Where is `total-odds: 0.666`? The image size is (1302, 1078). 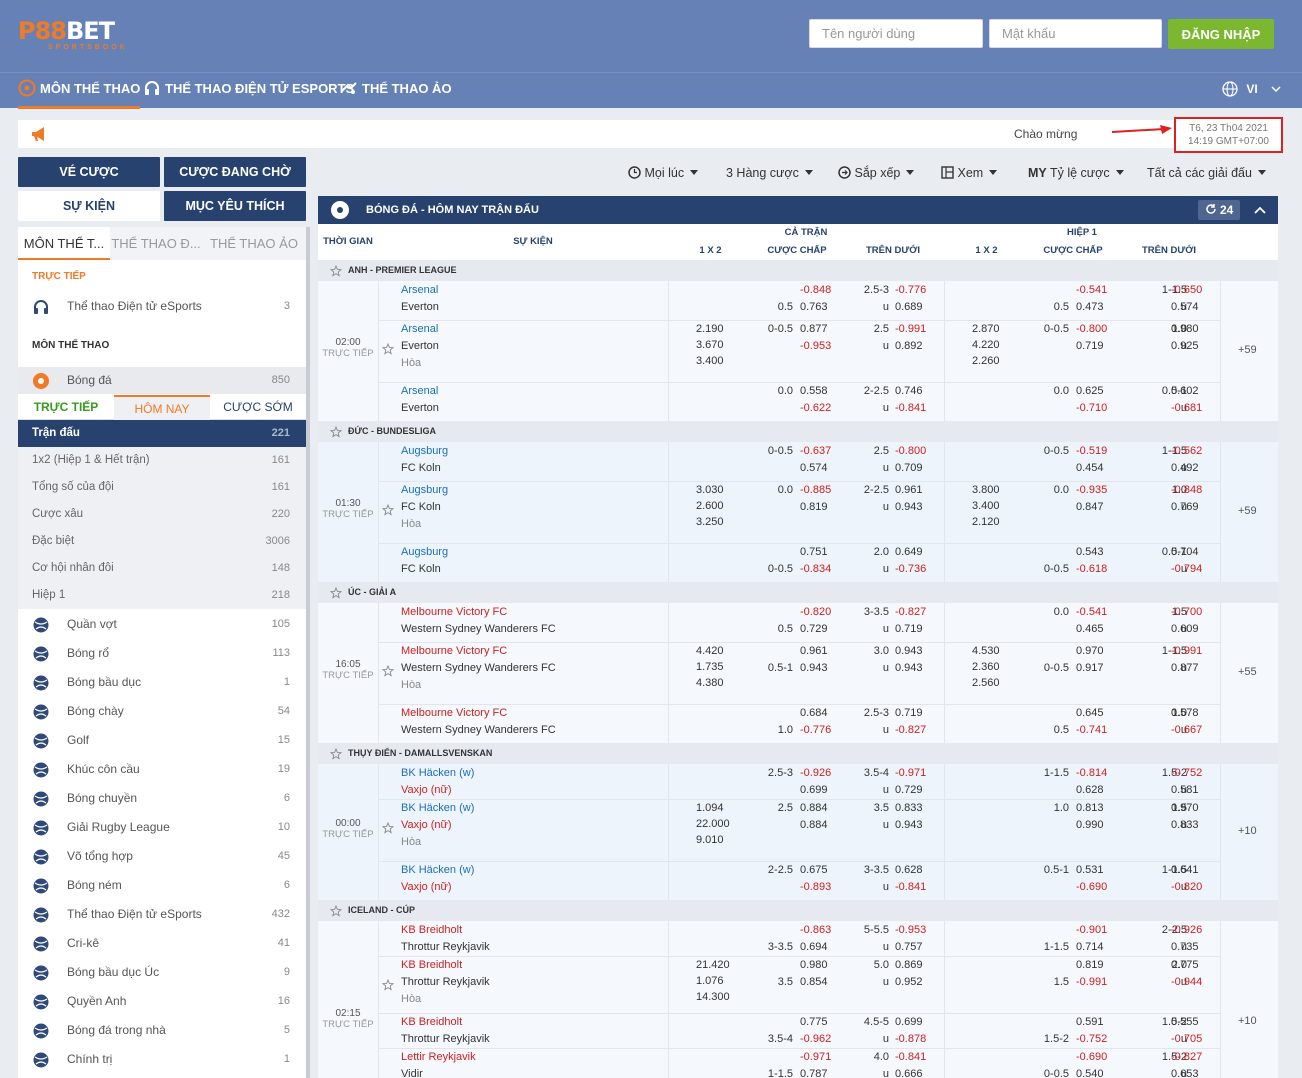 total-odds: 0.666 is located at coordinates (909, 1073).